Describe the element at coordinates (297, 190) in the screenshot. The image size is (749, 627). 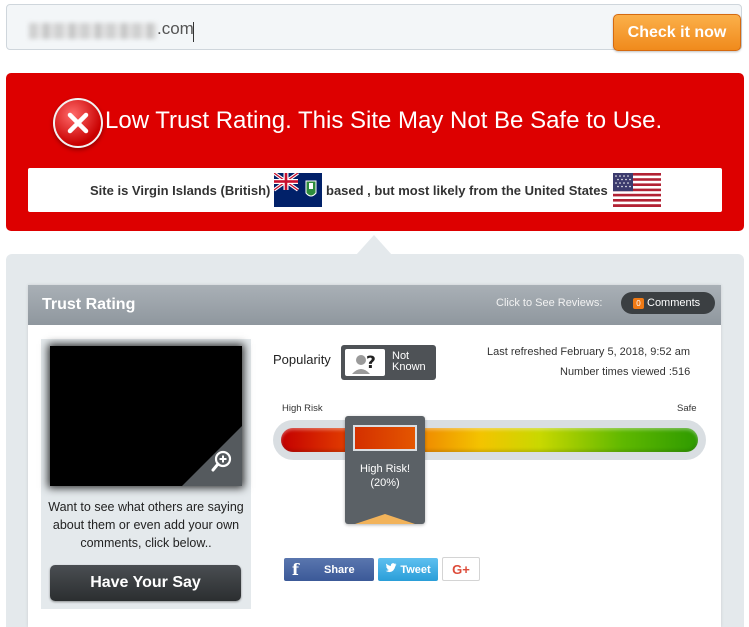
I see `british-virgin-islands-flag-icon` at that location.